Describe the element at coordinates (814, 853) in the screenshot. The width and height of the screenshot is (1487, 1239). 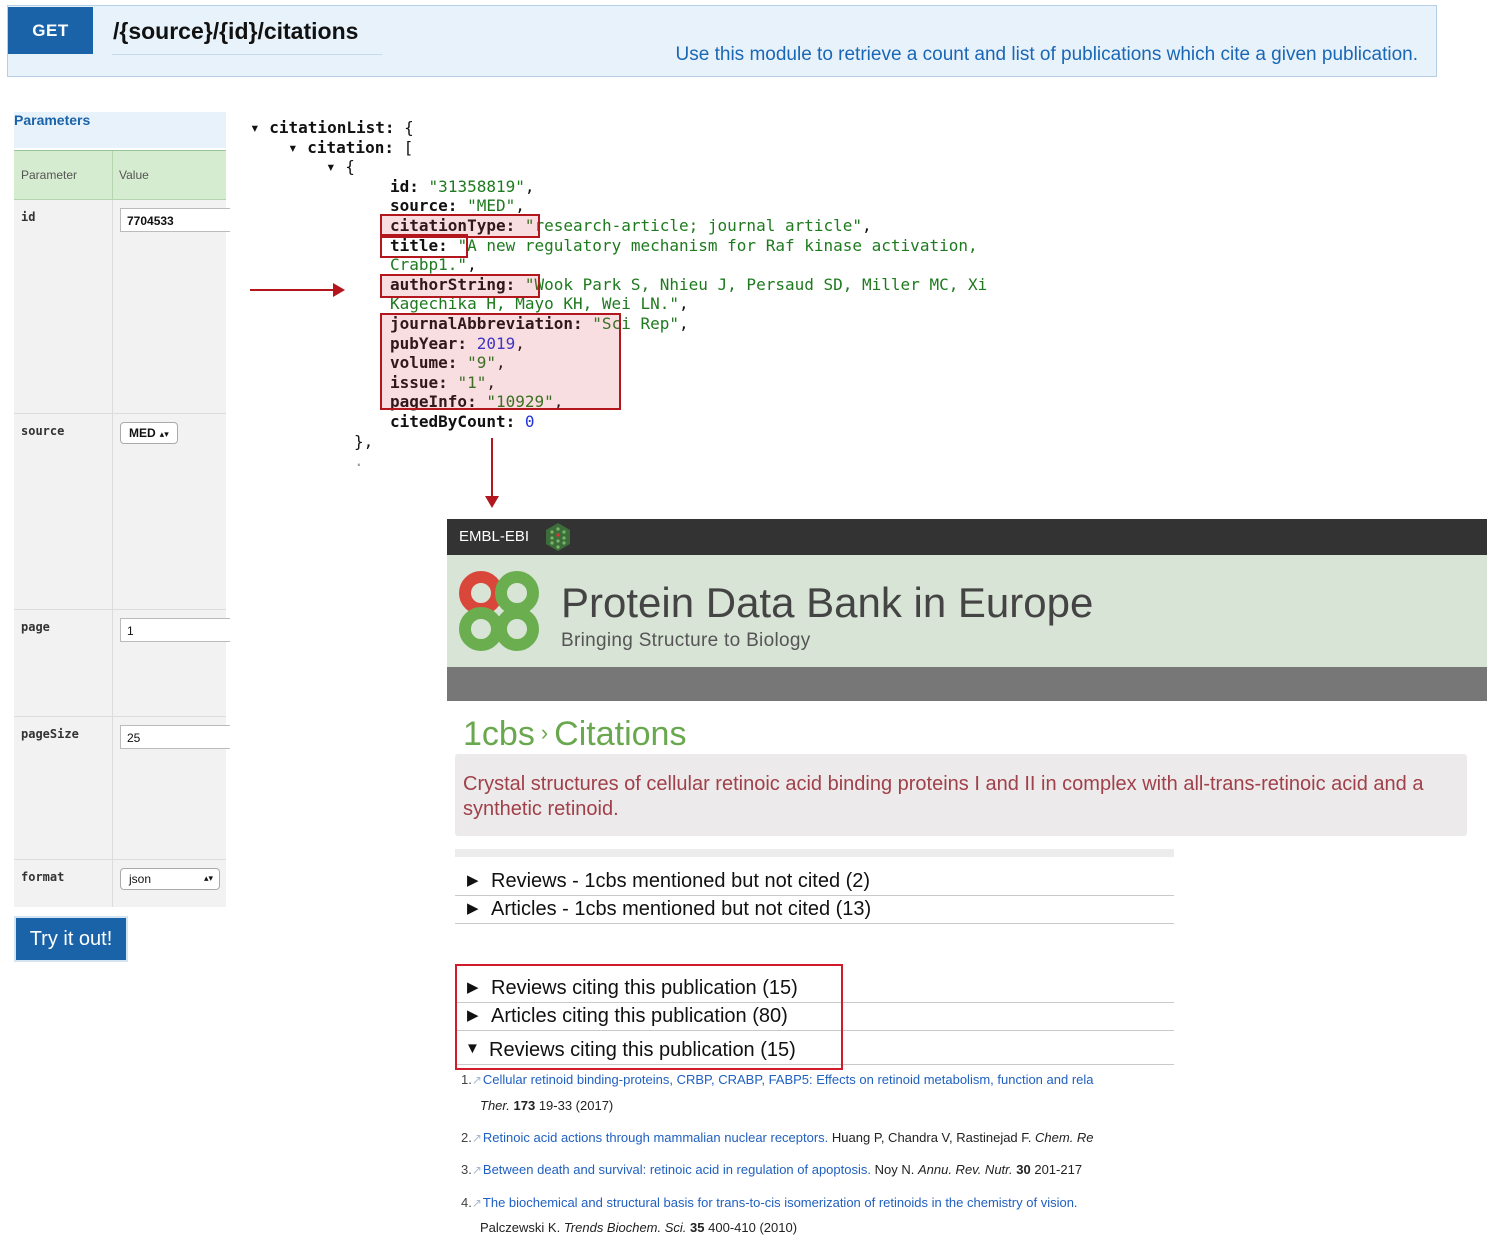
I see `section-divider` at that location.